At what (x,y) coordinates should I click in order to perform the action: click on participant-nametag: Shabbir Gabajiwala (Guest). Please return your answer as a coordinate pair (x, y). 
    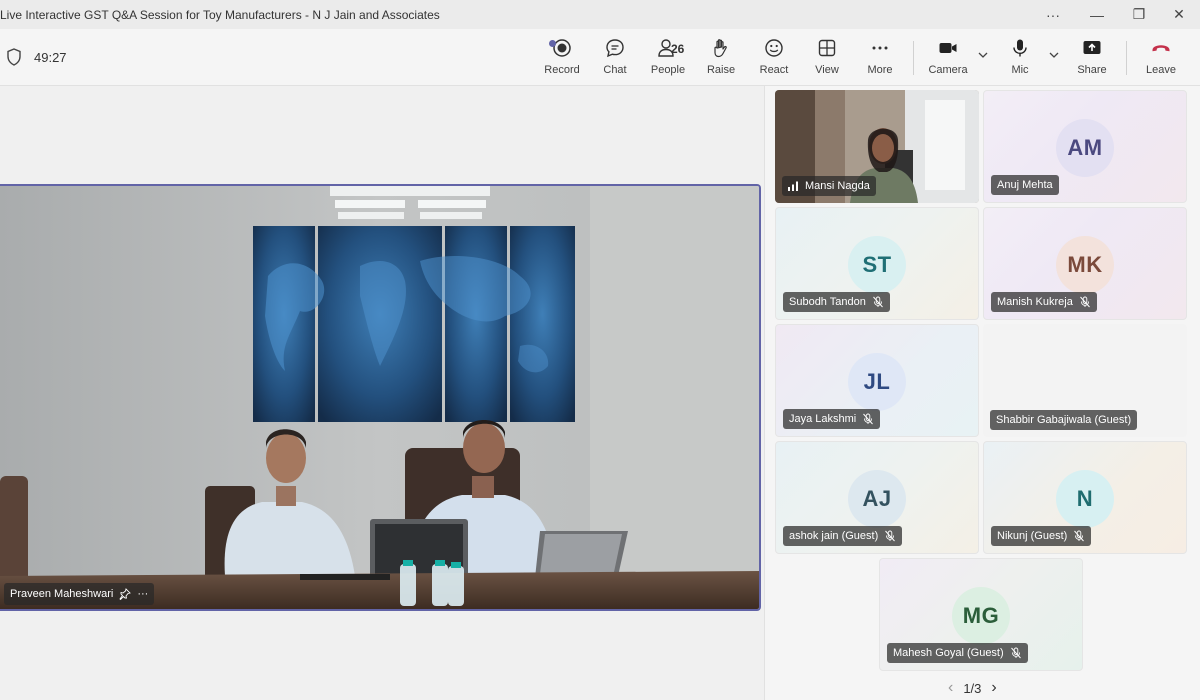
    Looking at the image, I should click on (1064, 420).